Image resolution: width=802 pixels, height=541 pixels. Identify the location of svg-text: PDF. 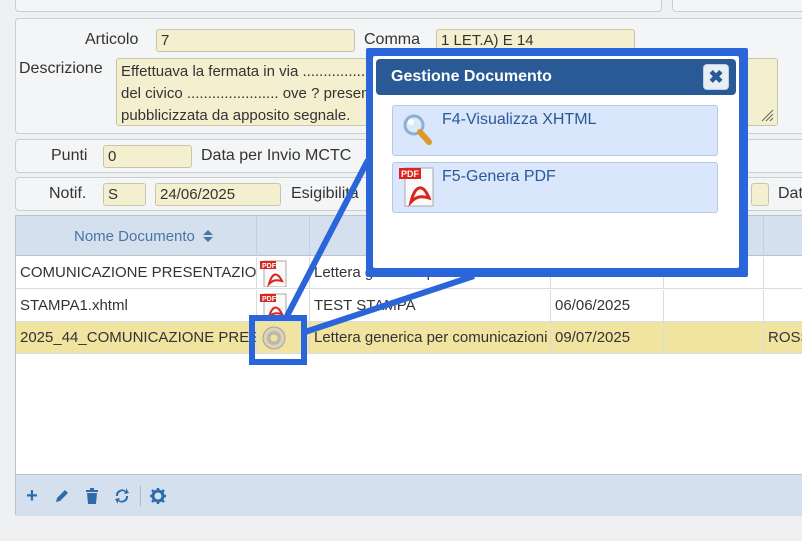
(410, 174).